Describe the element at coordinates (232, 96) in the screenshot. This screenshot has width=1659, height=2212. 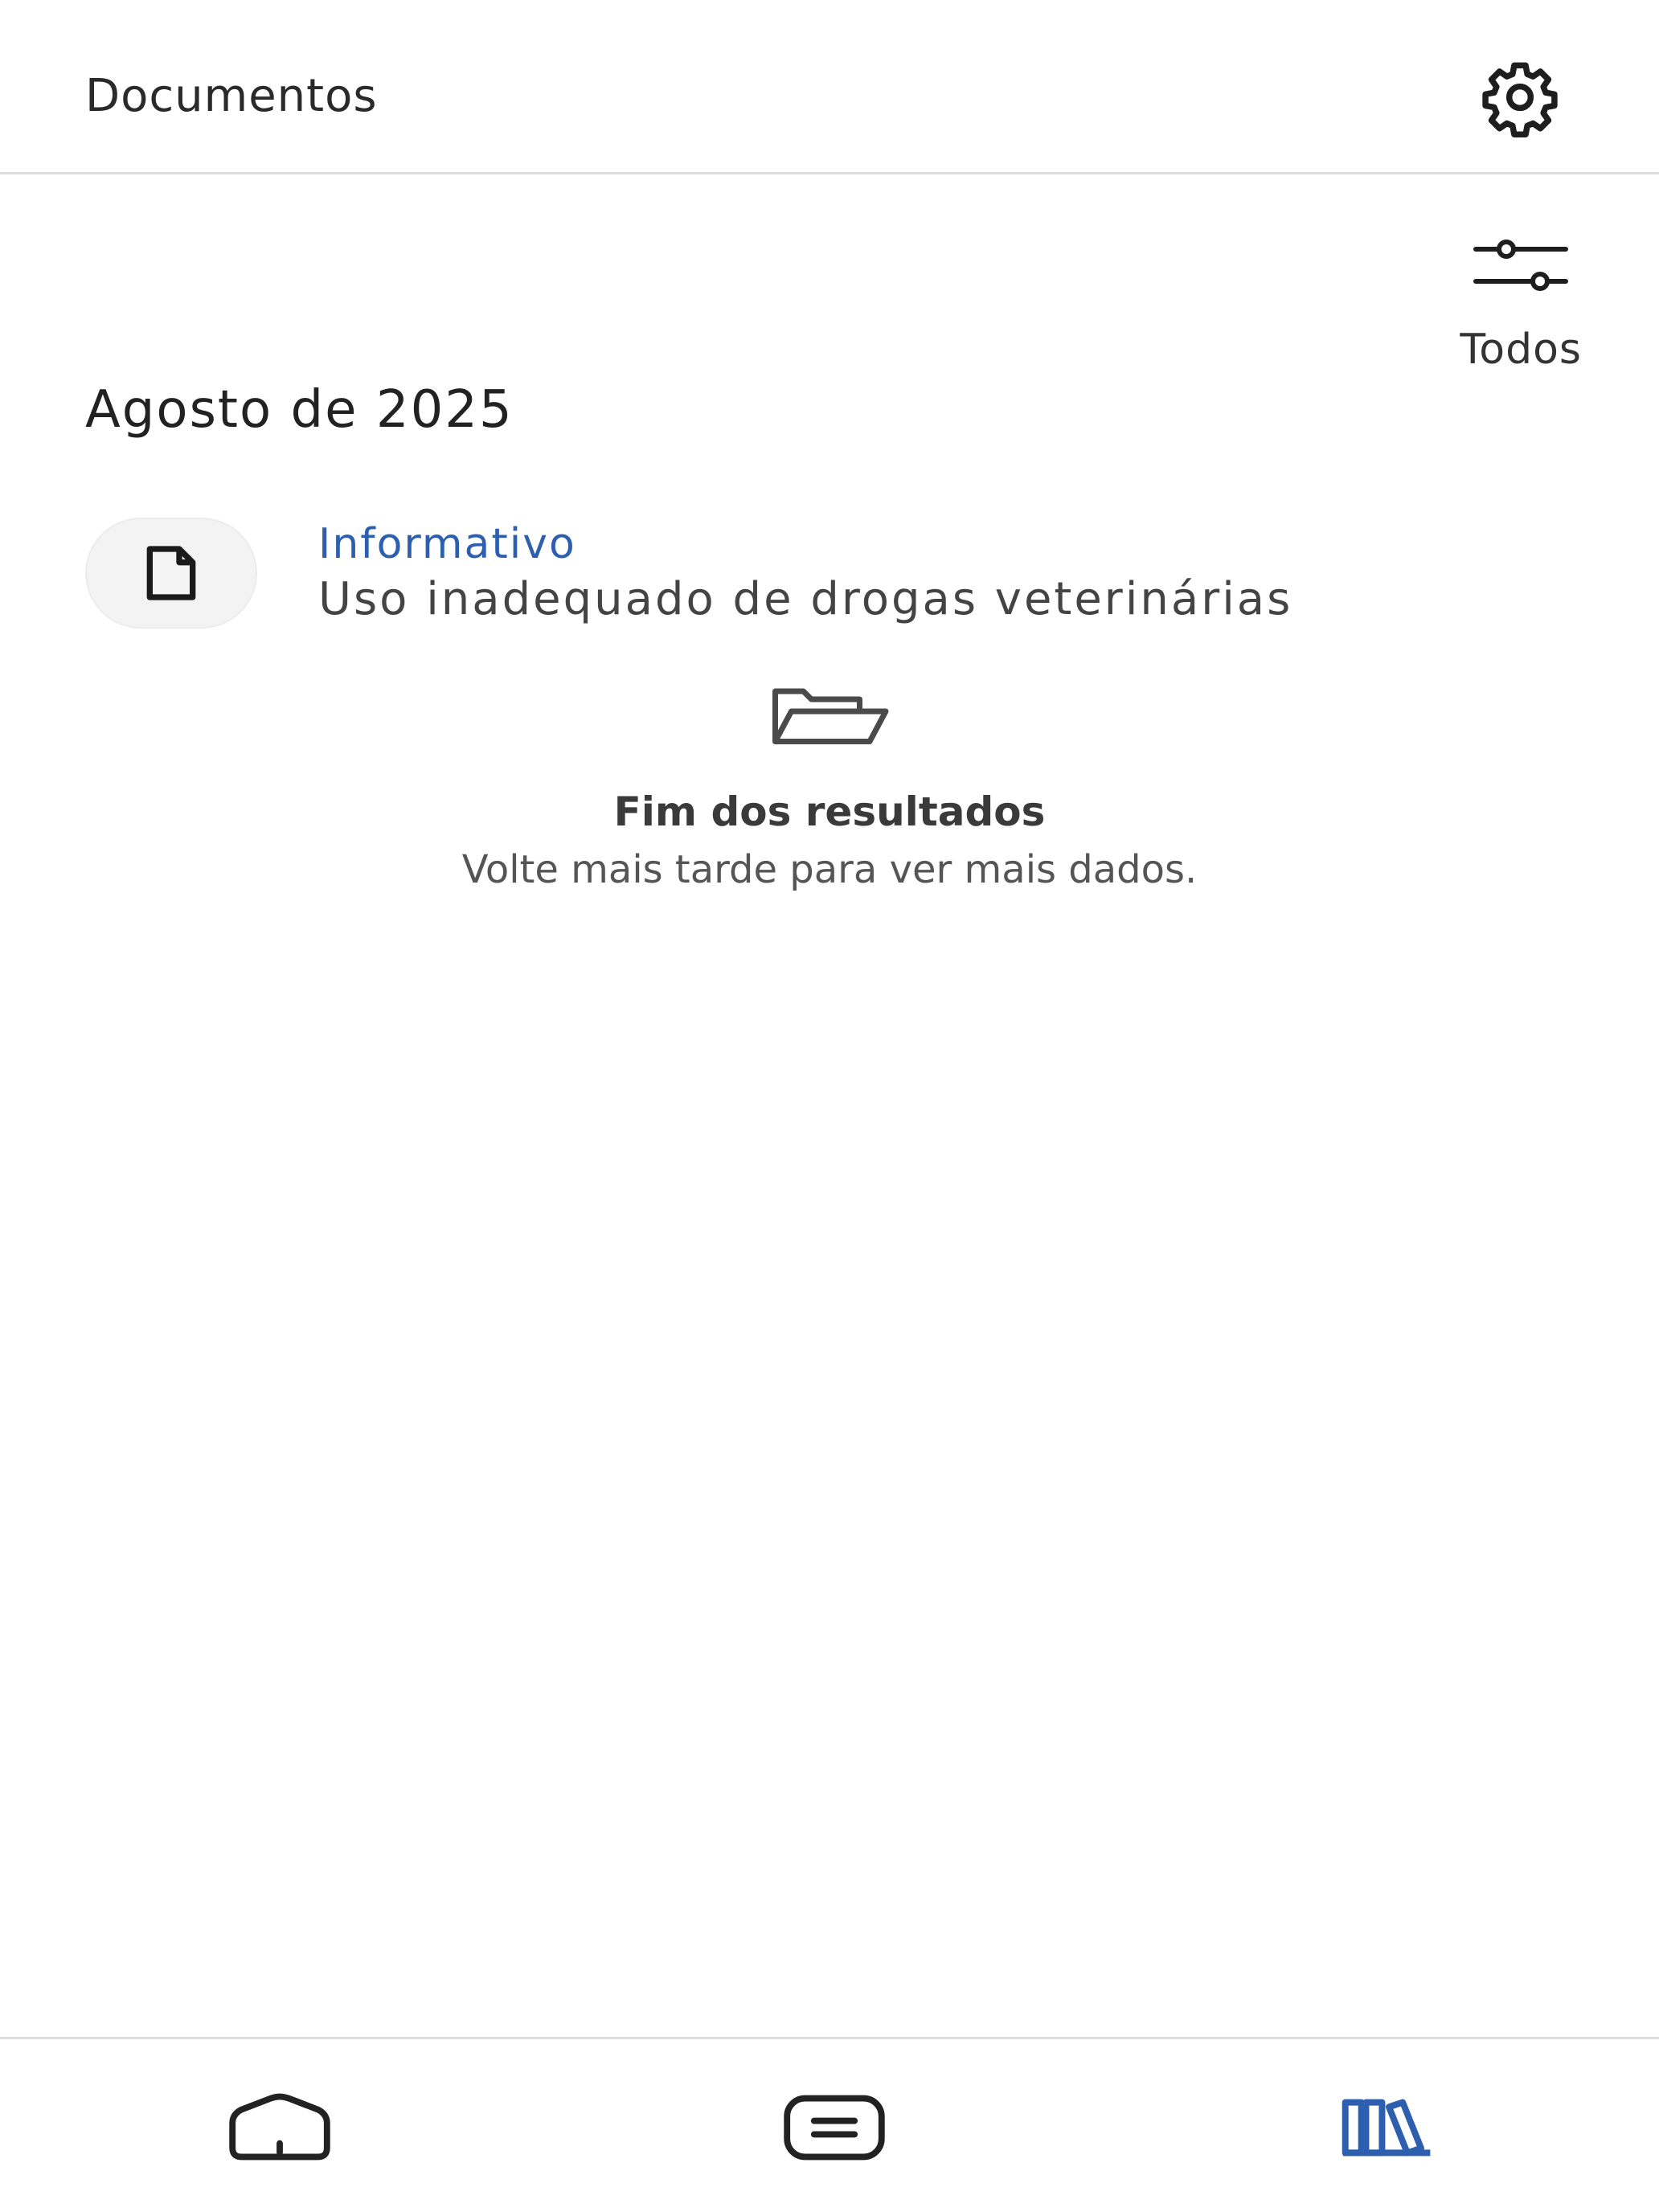
I see `page-title: Documentos` at that location.